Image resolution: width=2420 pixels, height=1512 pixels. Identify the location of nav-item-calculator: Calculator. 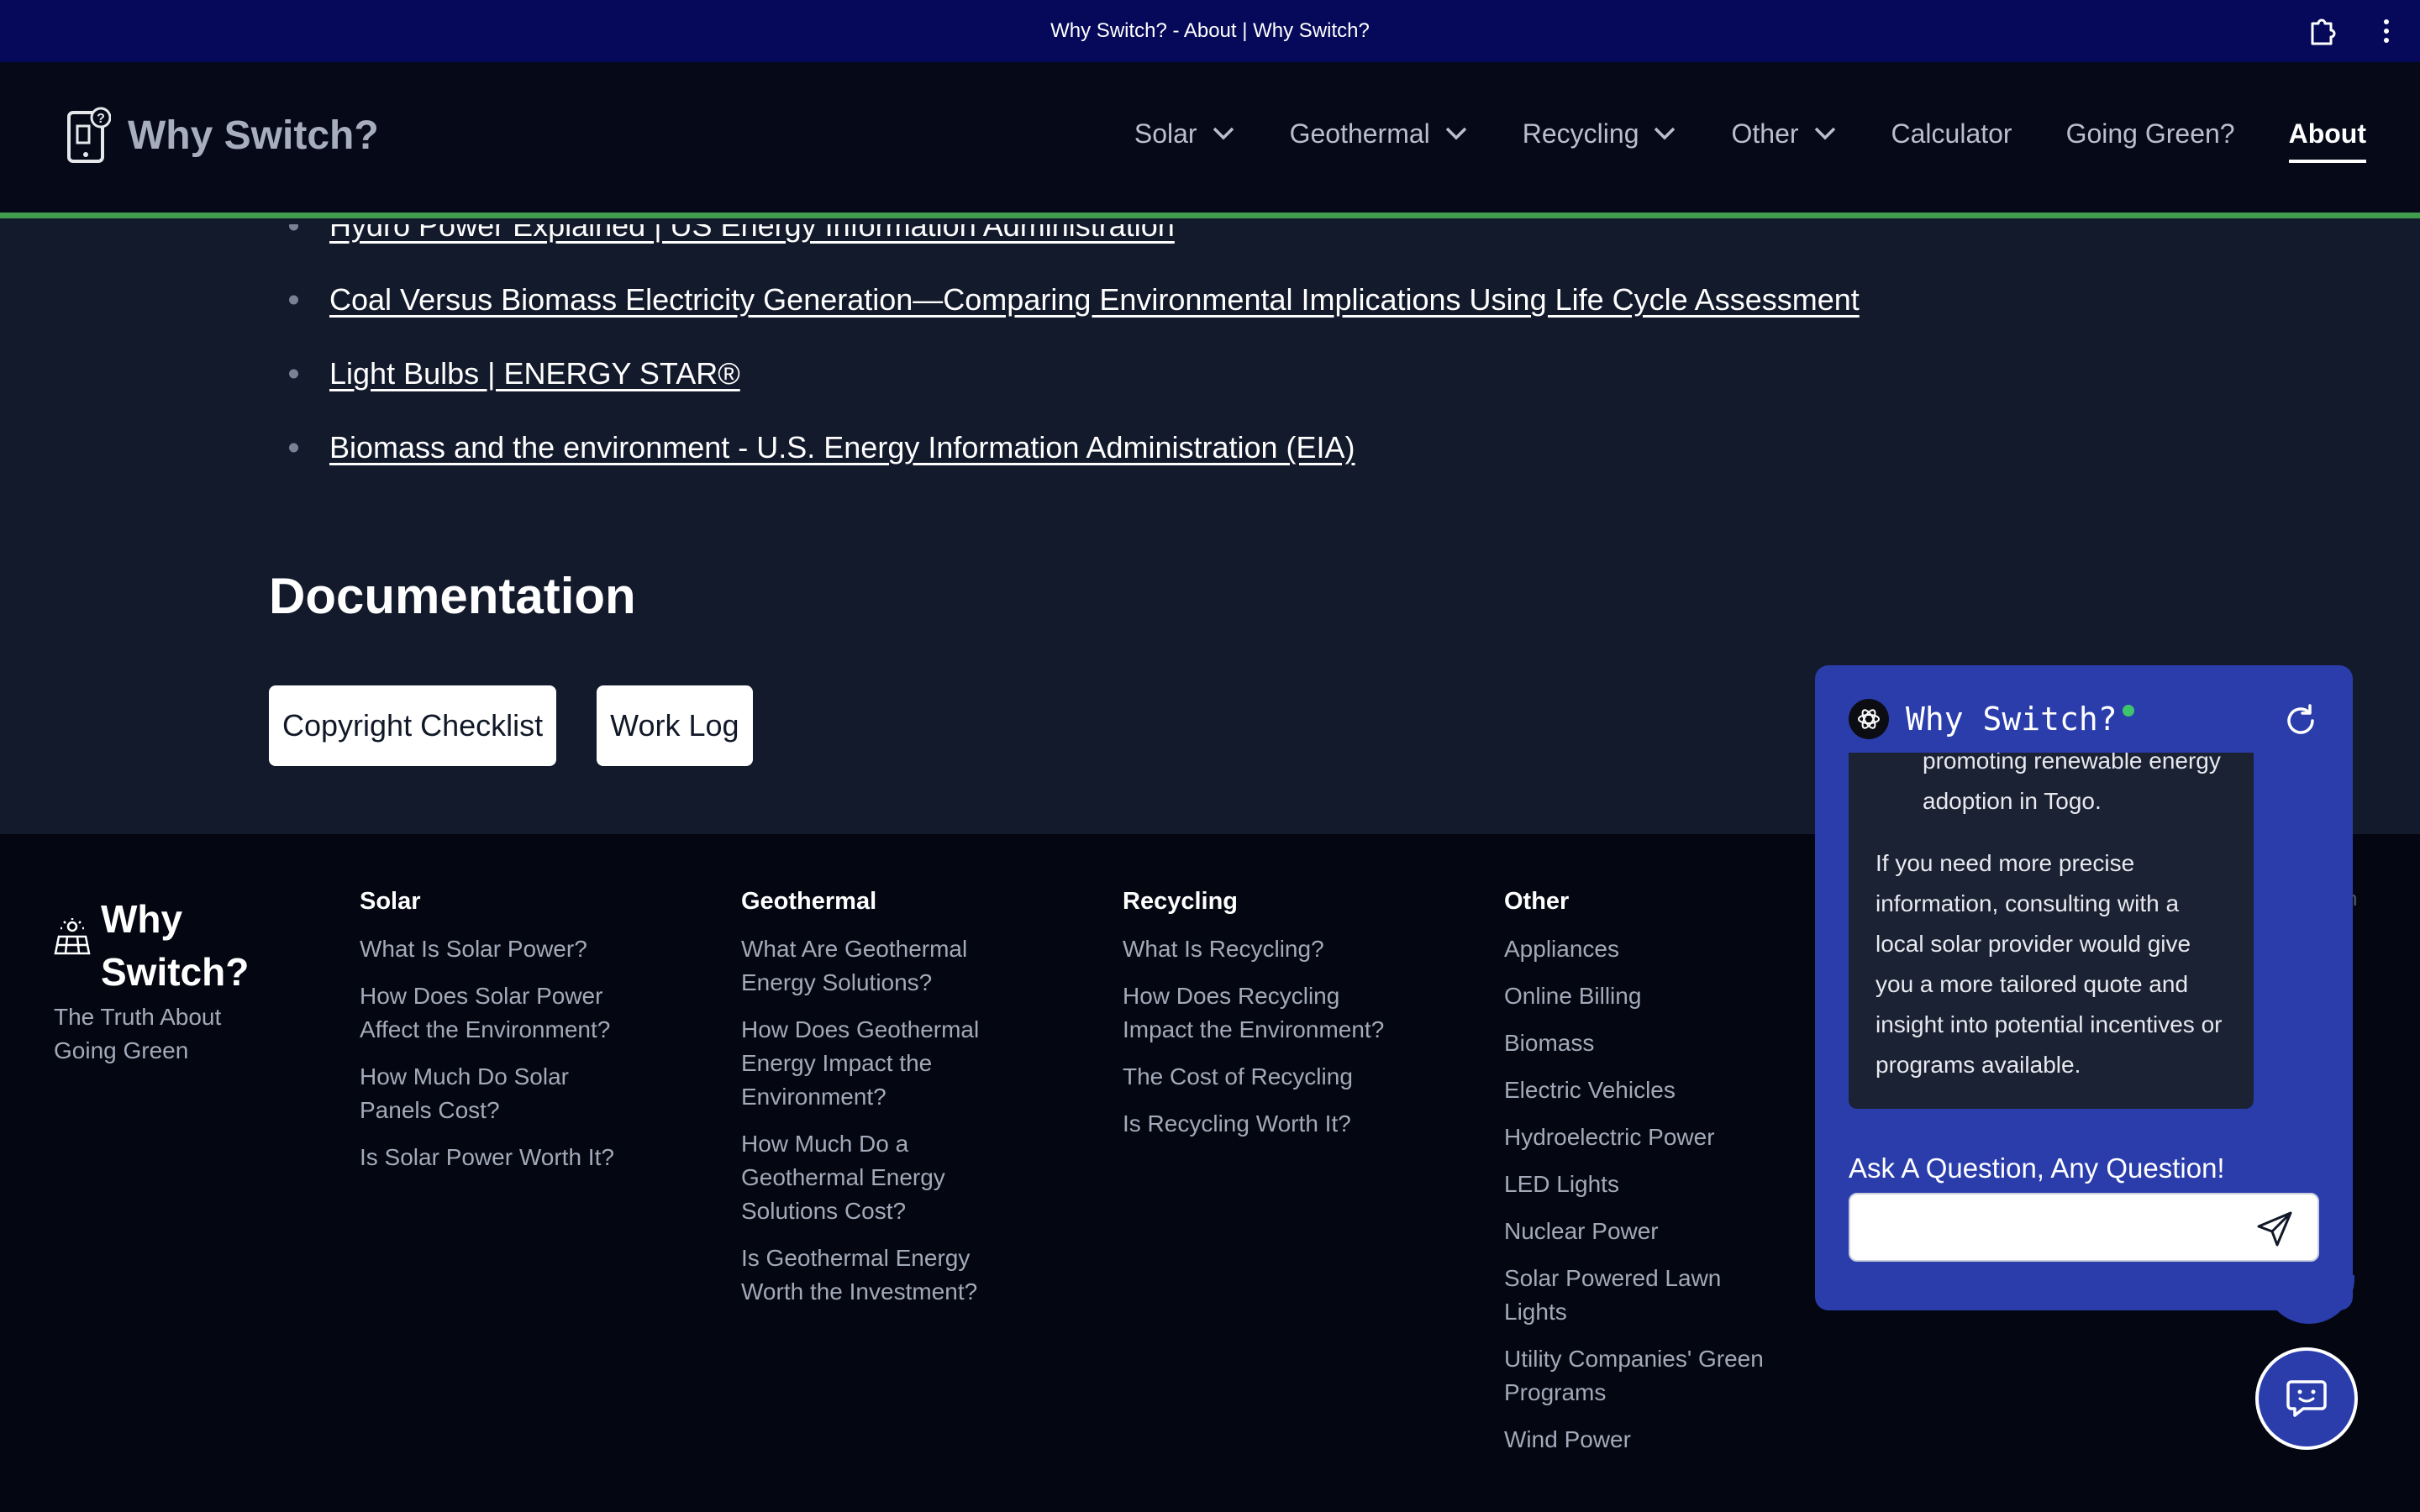
(1951, 134).